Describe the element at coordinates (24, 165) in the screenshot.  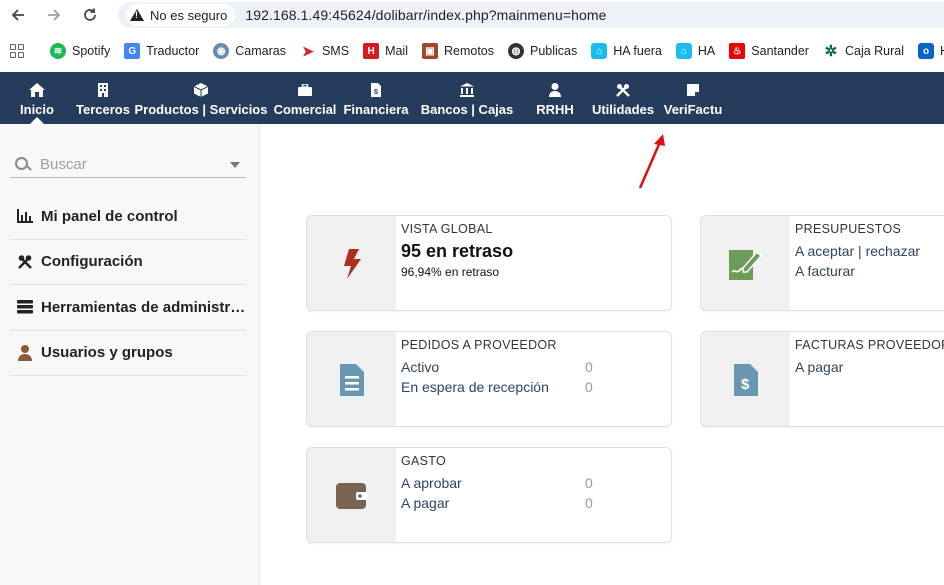
I see `search-icon` at that location.